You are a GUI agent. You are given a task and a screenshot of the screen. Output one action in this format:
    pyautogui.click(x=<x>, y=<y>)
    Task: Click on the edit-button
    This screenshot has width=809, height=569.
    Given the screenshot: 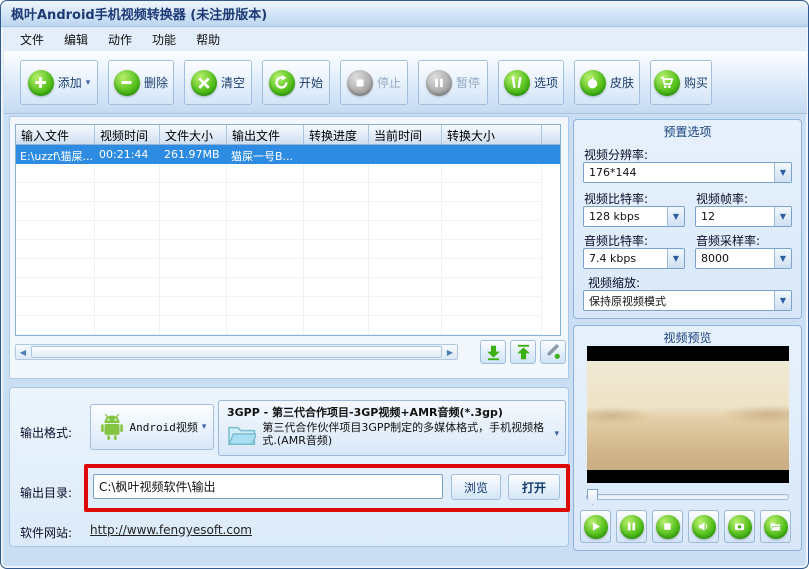 What is the action you would take?
    pyautogui.click(x=553, y=352)
    